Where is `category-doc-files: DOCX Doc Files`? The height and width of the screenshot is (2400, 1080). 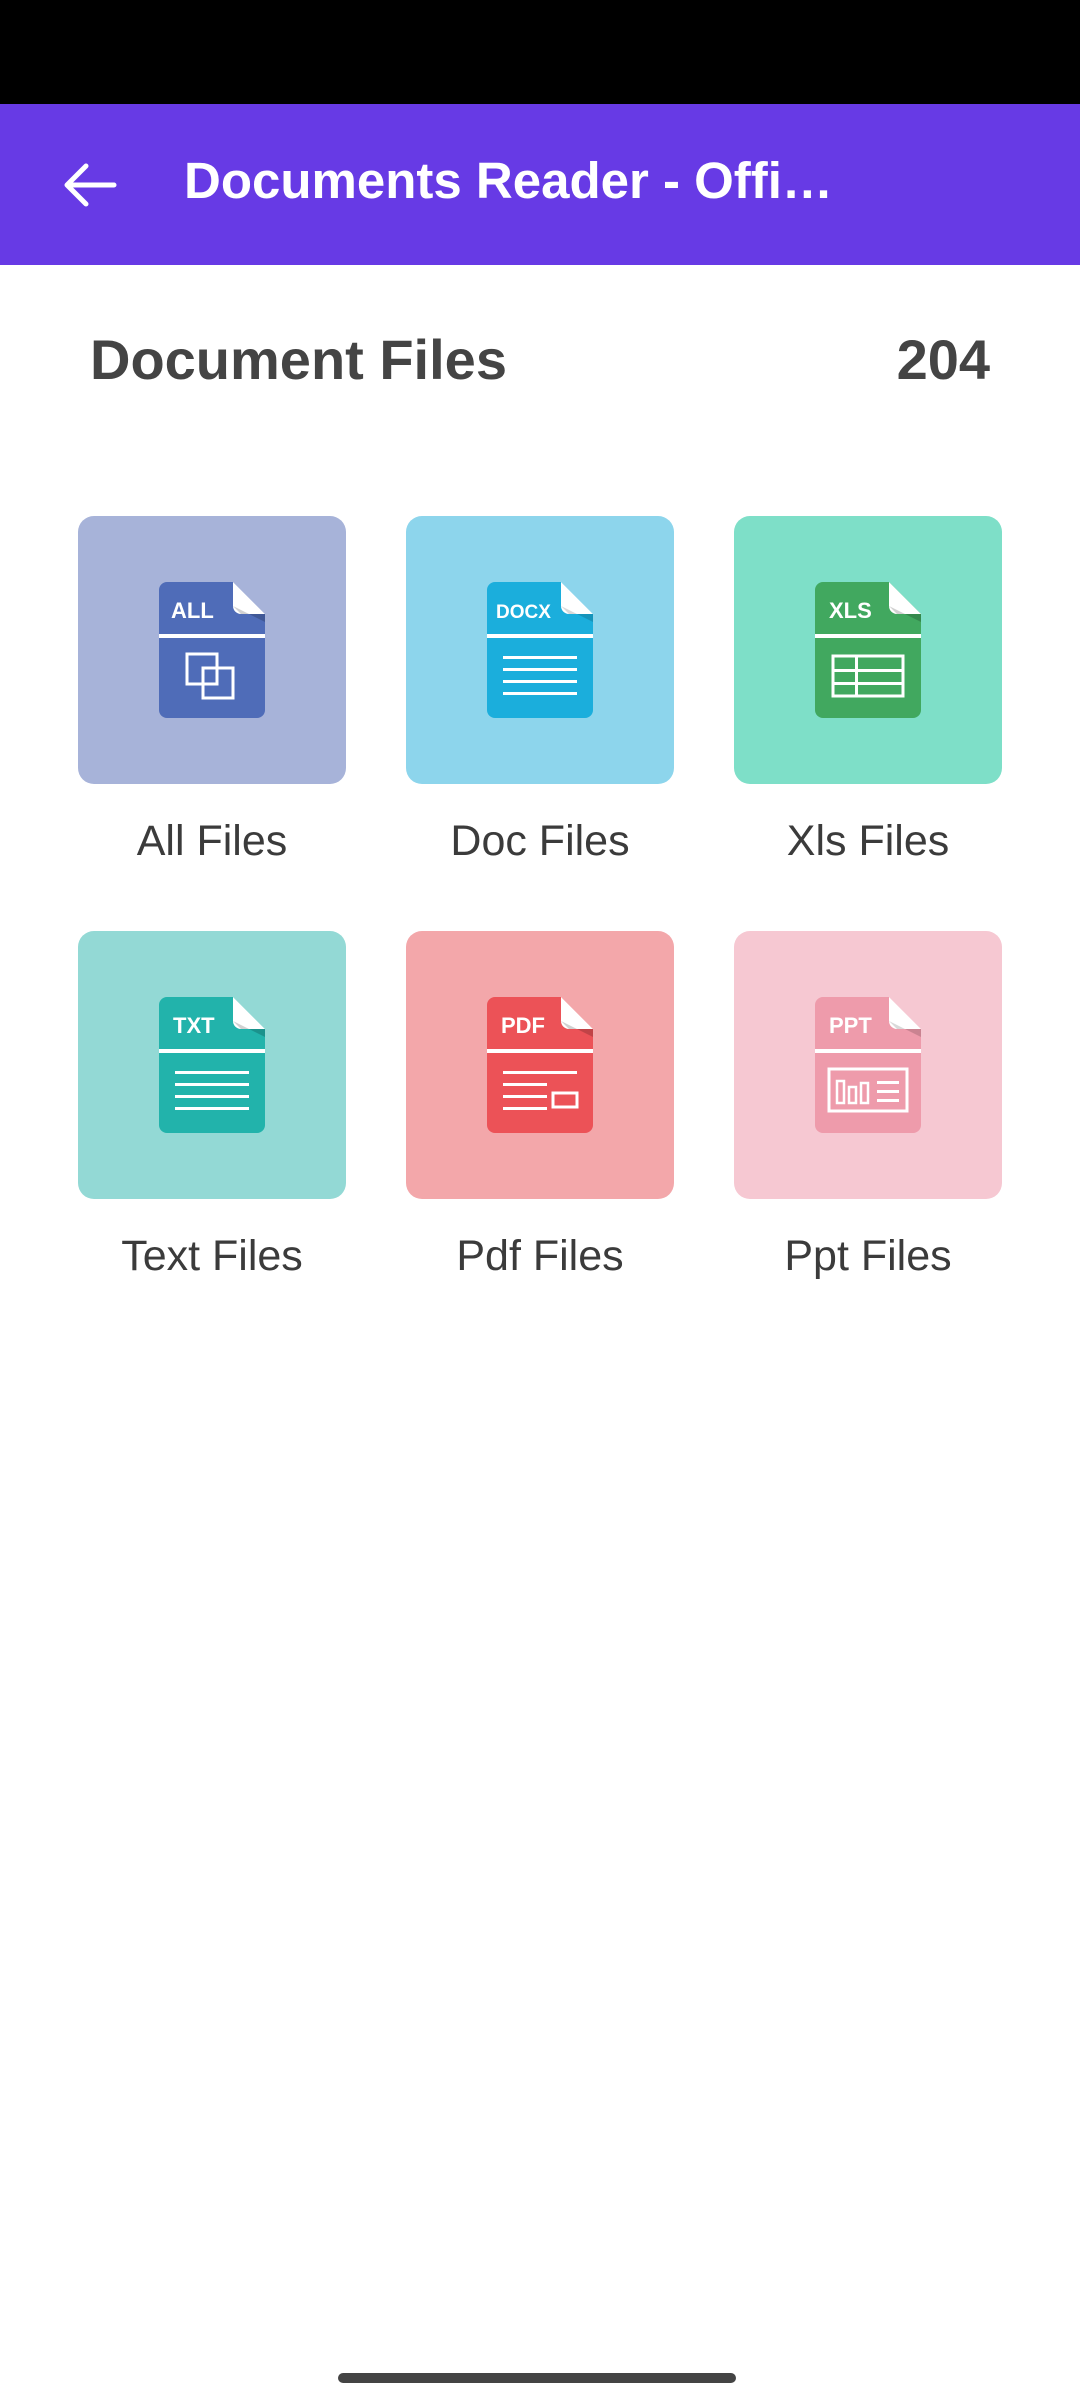 category-doc-files: DOCX Doc Files is located at coordinates (540, 690).